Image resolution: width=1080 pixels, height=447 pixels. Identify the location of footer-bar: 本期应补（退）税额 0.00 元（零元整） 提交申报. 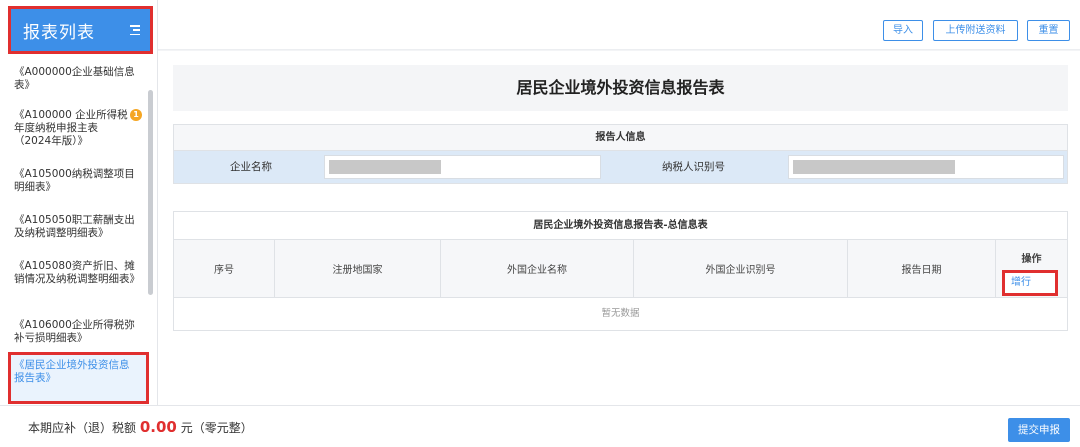
(540, 426).